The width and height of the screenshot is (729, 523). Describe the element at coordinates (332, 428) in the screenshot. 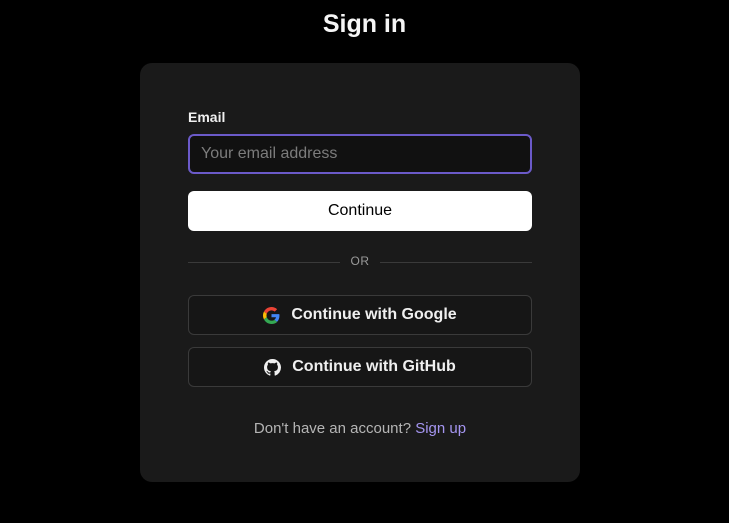

I see `signup-prompt-text: Don't have an account?` at that location.